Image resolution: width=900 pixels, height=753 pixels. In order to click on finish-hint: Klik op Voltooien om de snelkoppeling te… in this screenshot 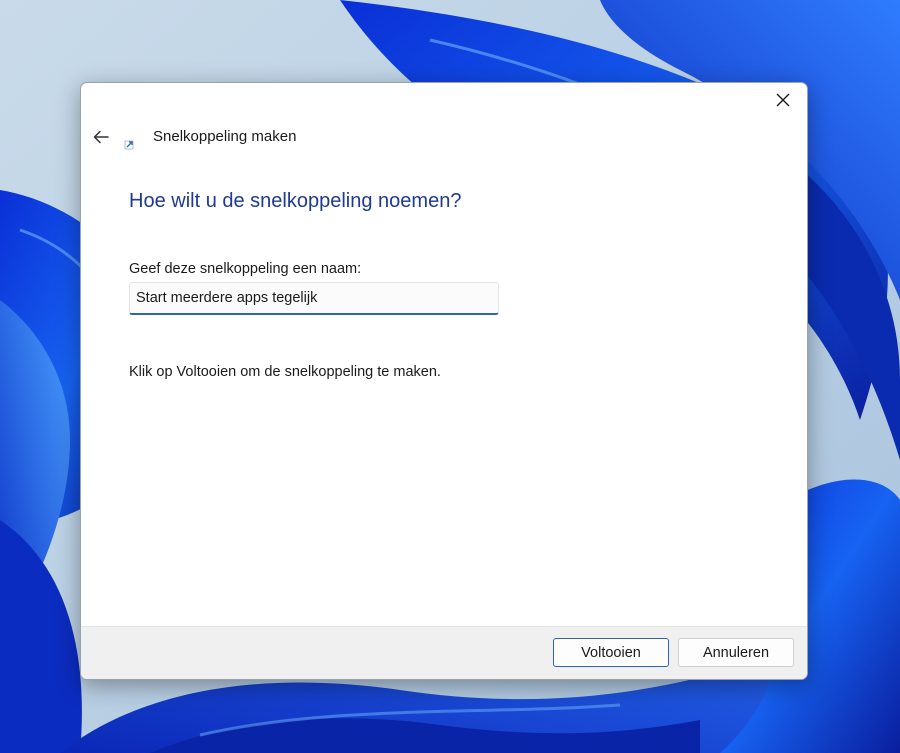, I will do `click(285, 372)`.